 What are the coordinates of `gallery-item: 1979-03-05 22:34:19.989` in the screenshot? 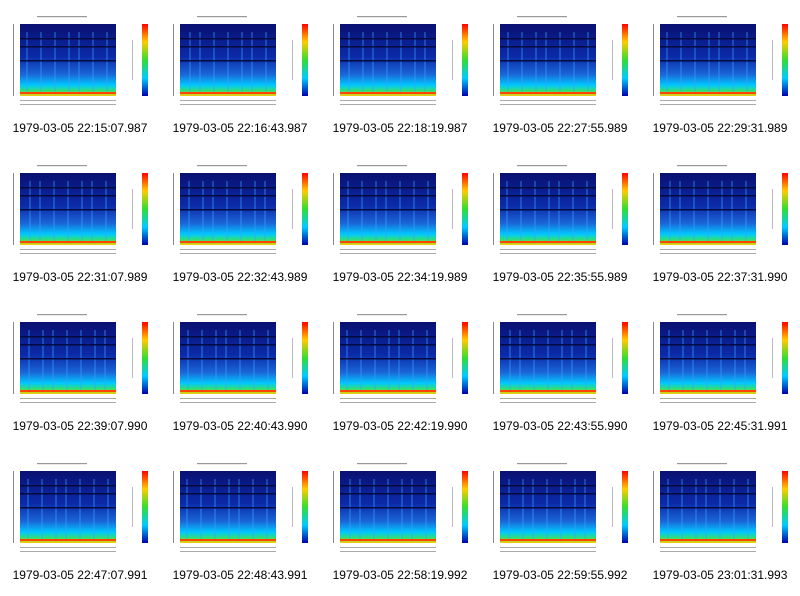 It's located at (400, 223).